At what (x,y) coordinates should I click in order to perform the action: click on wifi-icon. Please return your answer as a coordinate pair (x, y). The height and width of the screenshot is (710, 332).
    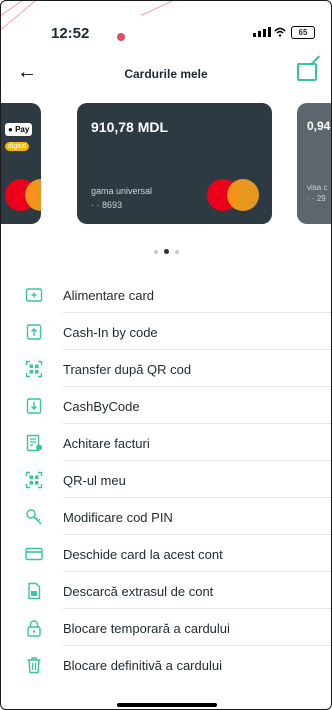
    Looking at the image, I should click on (280, 32).